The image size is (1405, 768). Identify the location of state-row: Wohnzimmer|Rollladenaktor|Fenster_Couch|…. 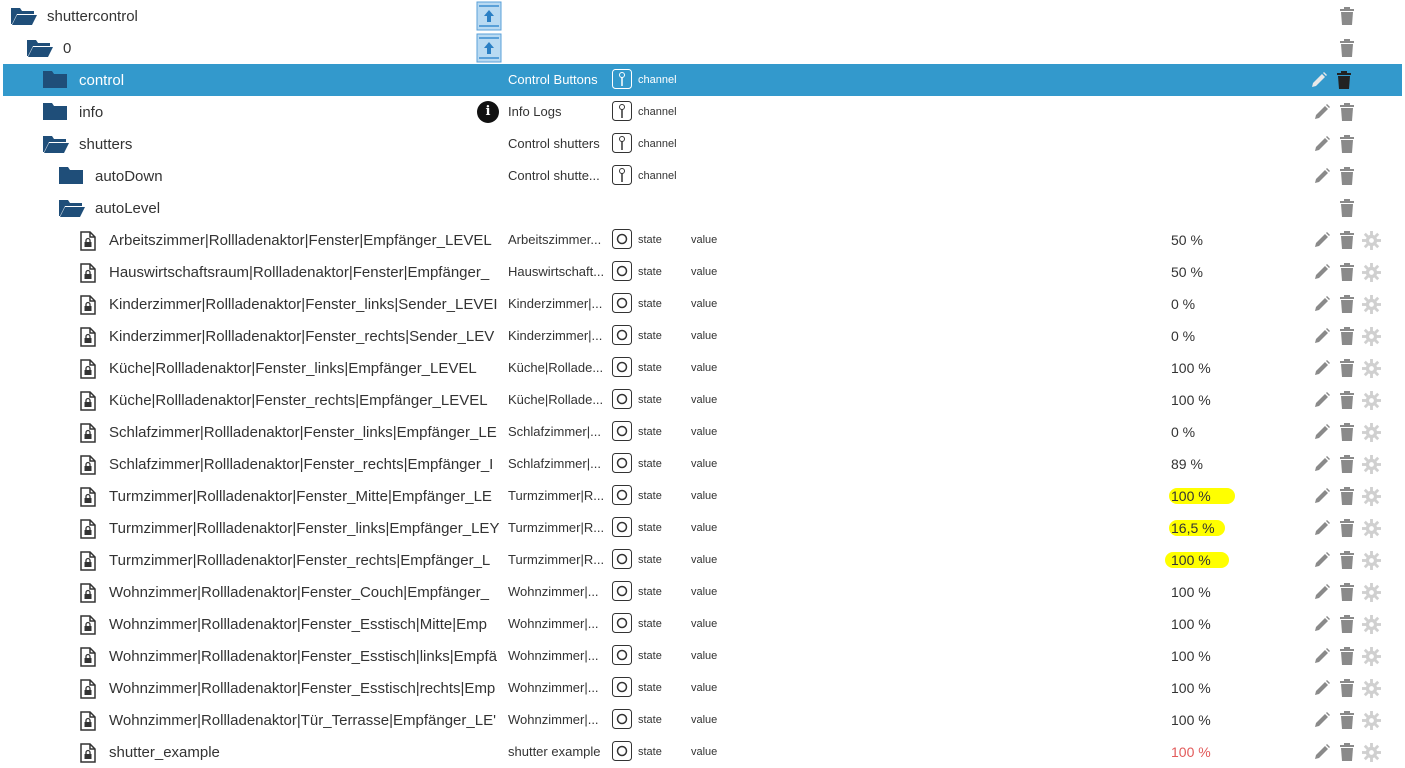
(702, 592).